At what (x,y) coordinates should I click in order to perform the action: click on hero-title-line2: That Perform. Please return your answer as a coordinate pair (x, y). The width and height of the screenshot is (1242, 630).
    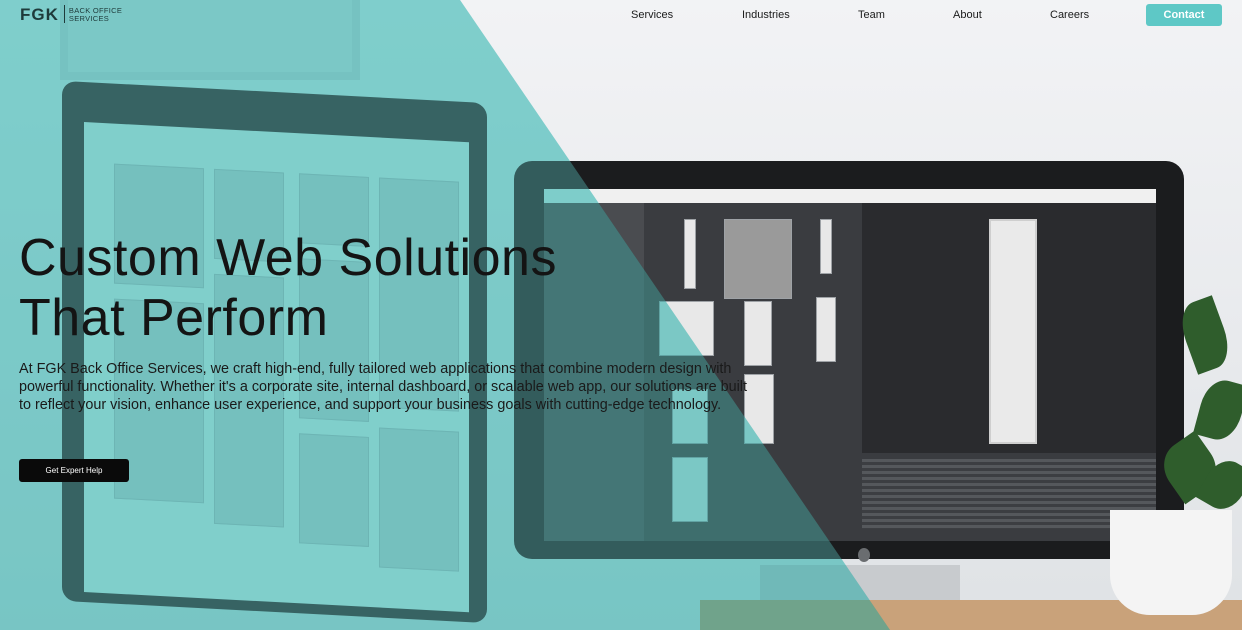
    Looking at the image, I should click on (174, 318).